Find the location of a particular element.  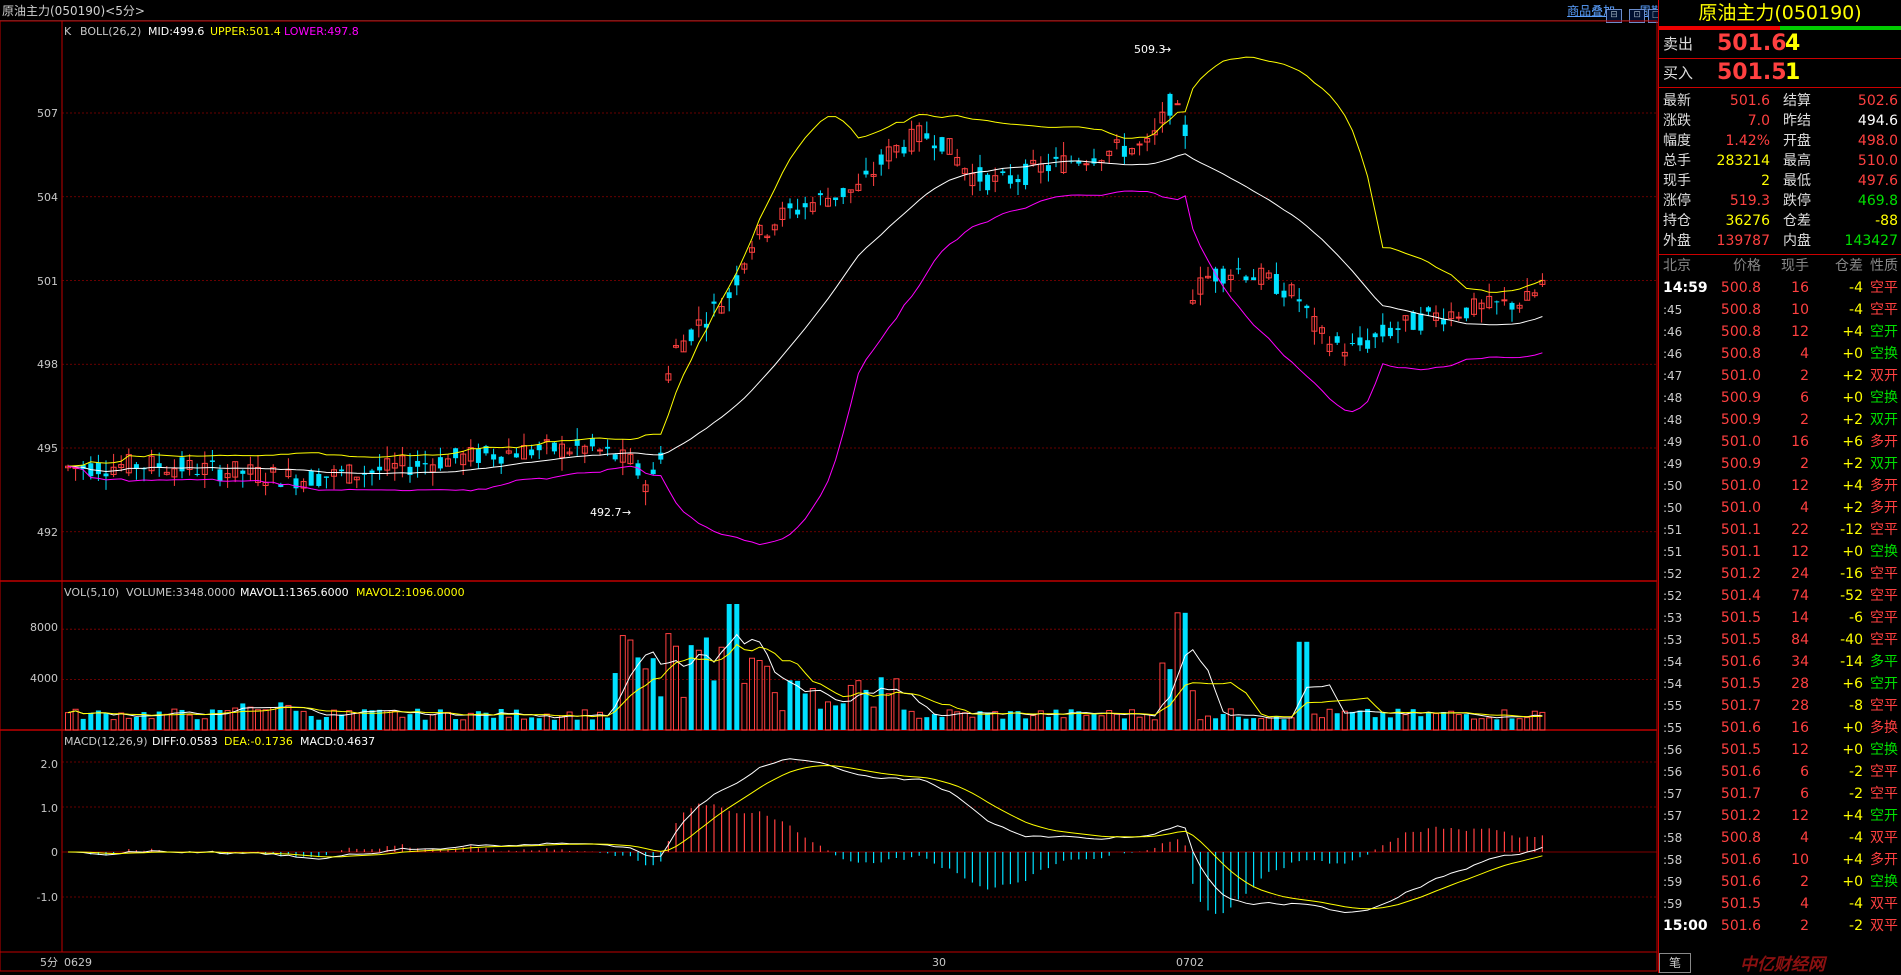

tick-nature: 双平 is located at coordinates (1884, 926).